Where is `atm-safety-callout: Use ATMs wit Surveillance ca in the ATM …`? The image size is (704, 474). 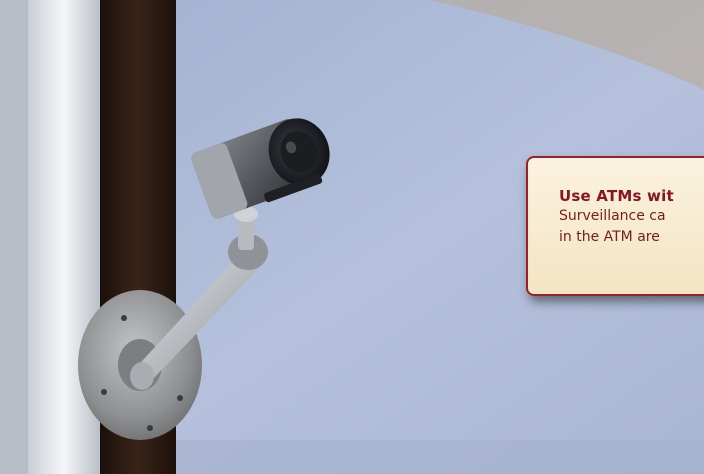 atm-safety-callout: Use ATMs wit Surveillance ca in the ATM … is located at coordinates (615, 226).